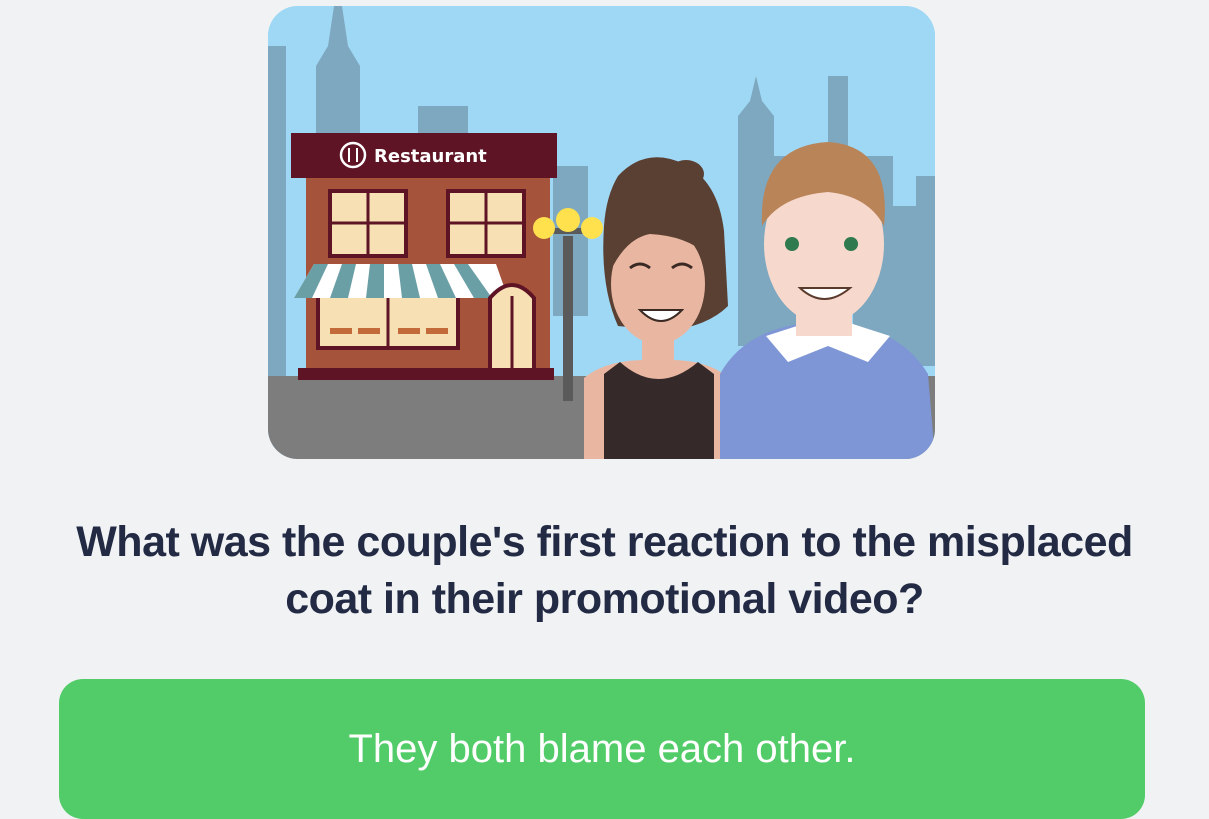 This screenshot has width=1209, height=819. I want to click on answer-option-label: They both blame each other., so click(602, 749).